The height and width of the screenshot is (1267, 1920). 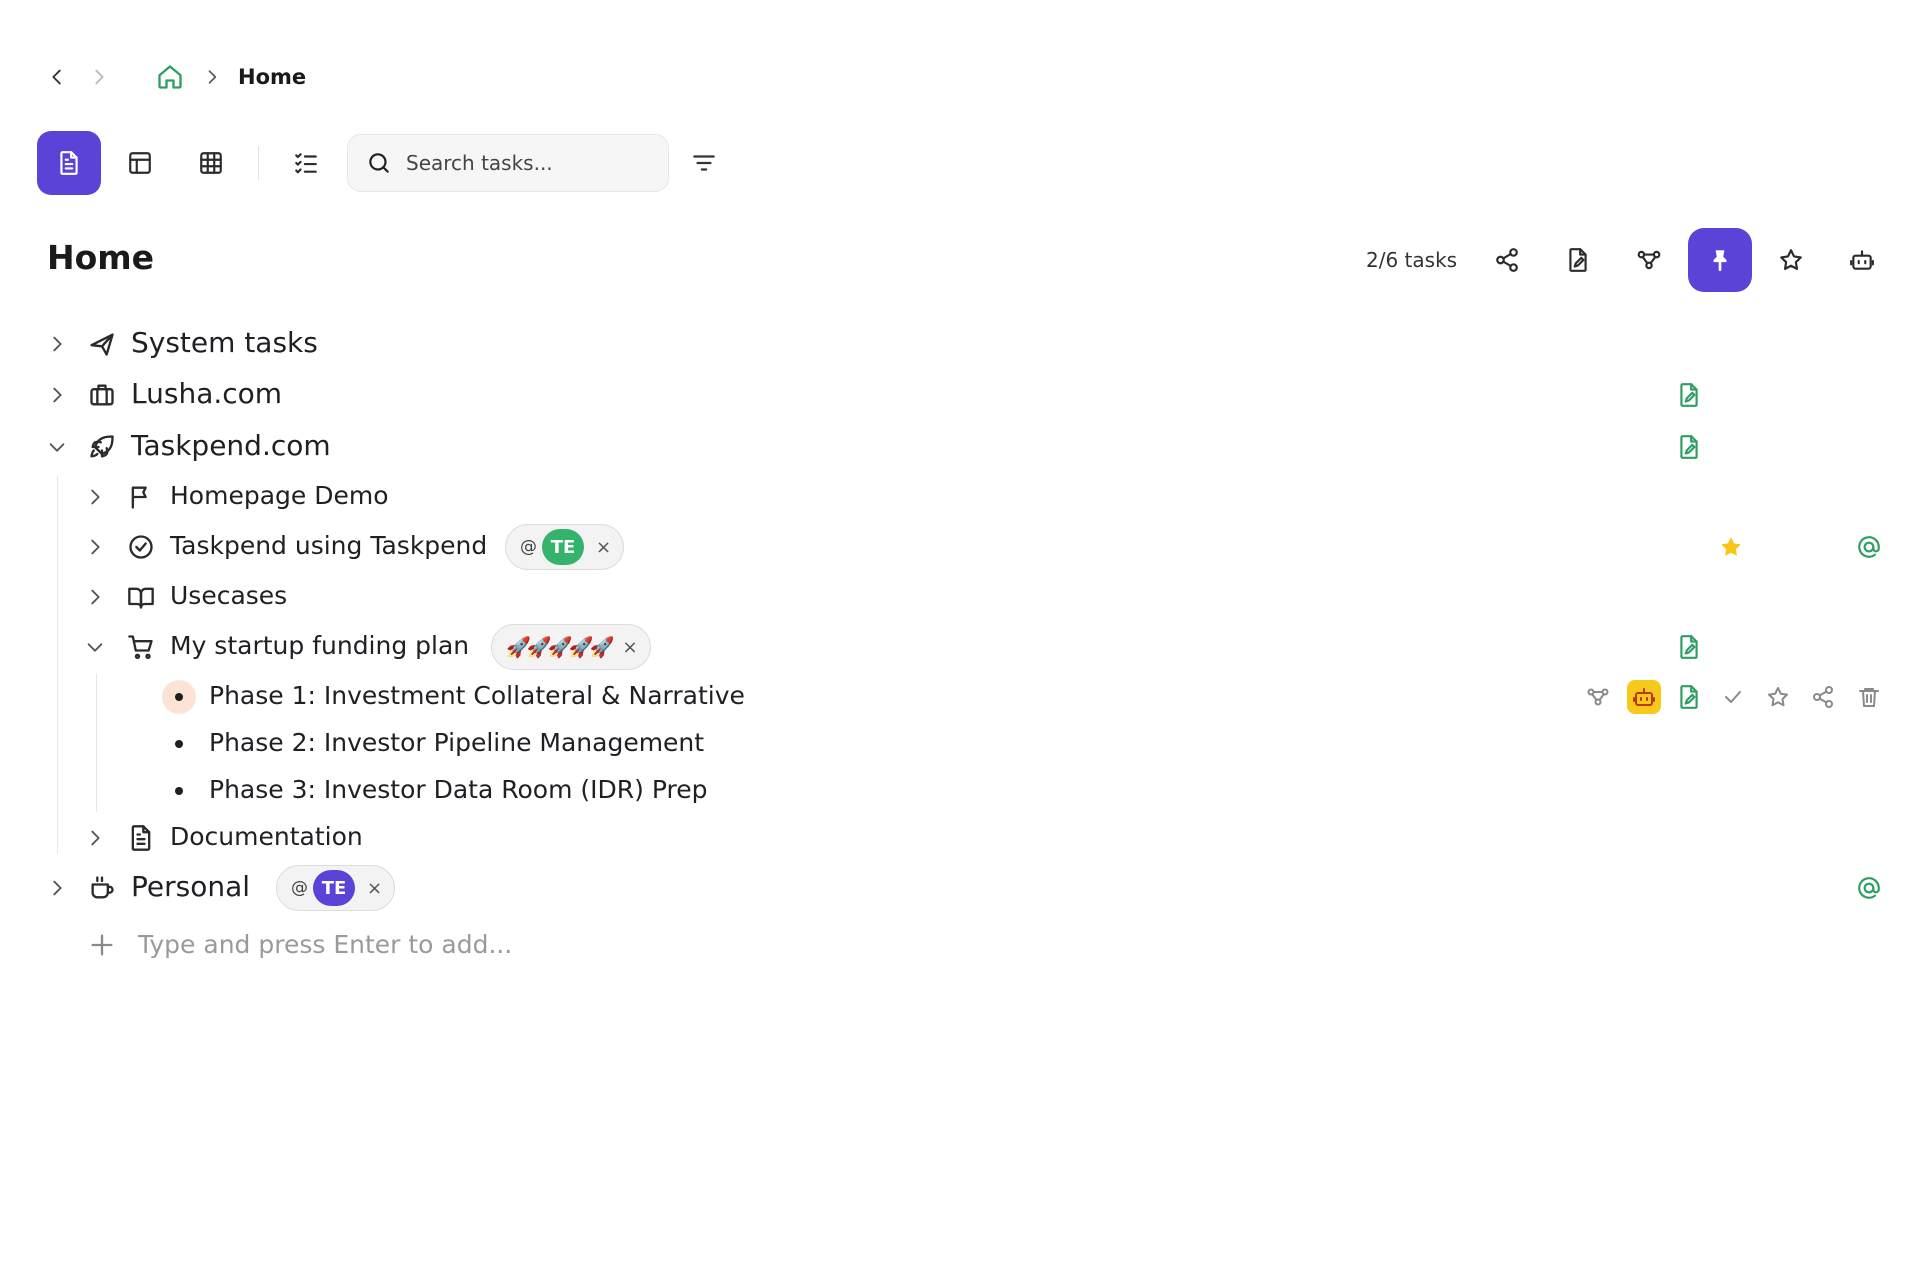 What do you see at coordinates (191, 886) in the screenshot?
I see `tree-label: Personal` at bounding box center [191, 886].